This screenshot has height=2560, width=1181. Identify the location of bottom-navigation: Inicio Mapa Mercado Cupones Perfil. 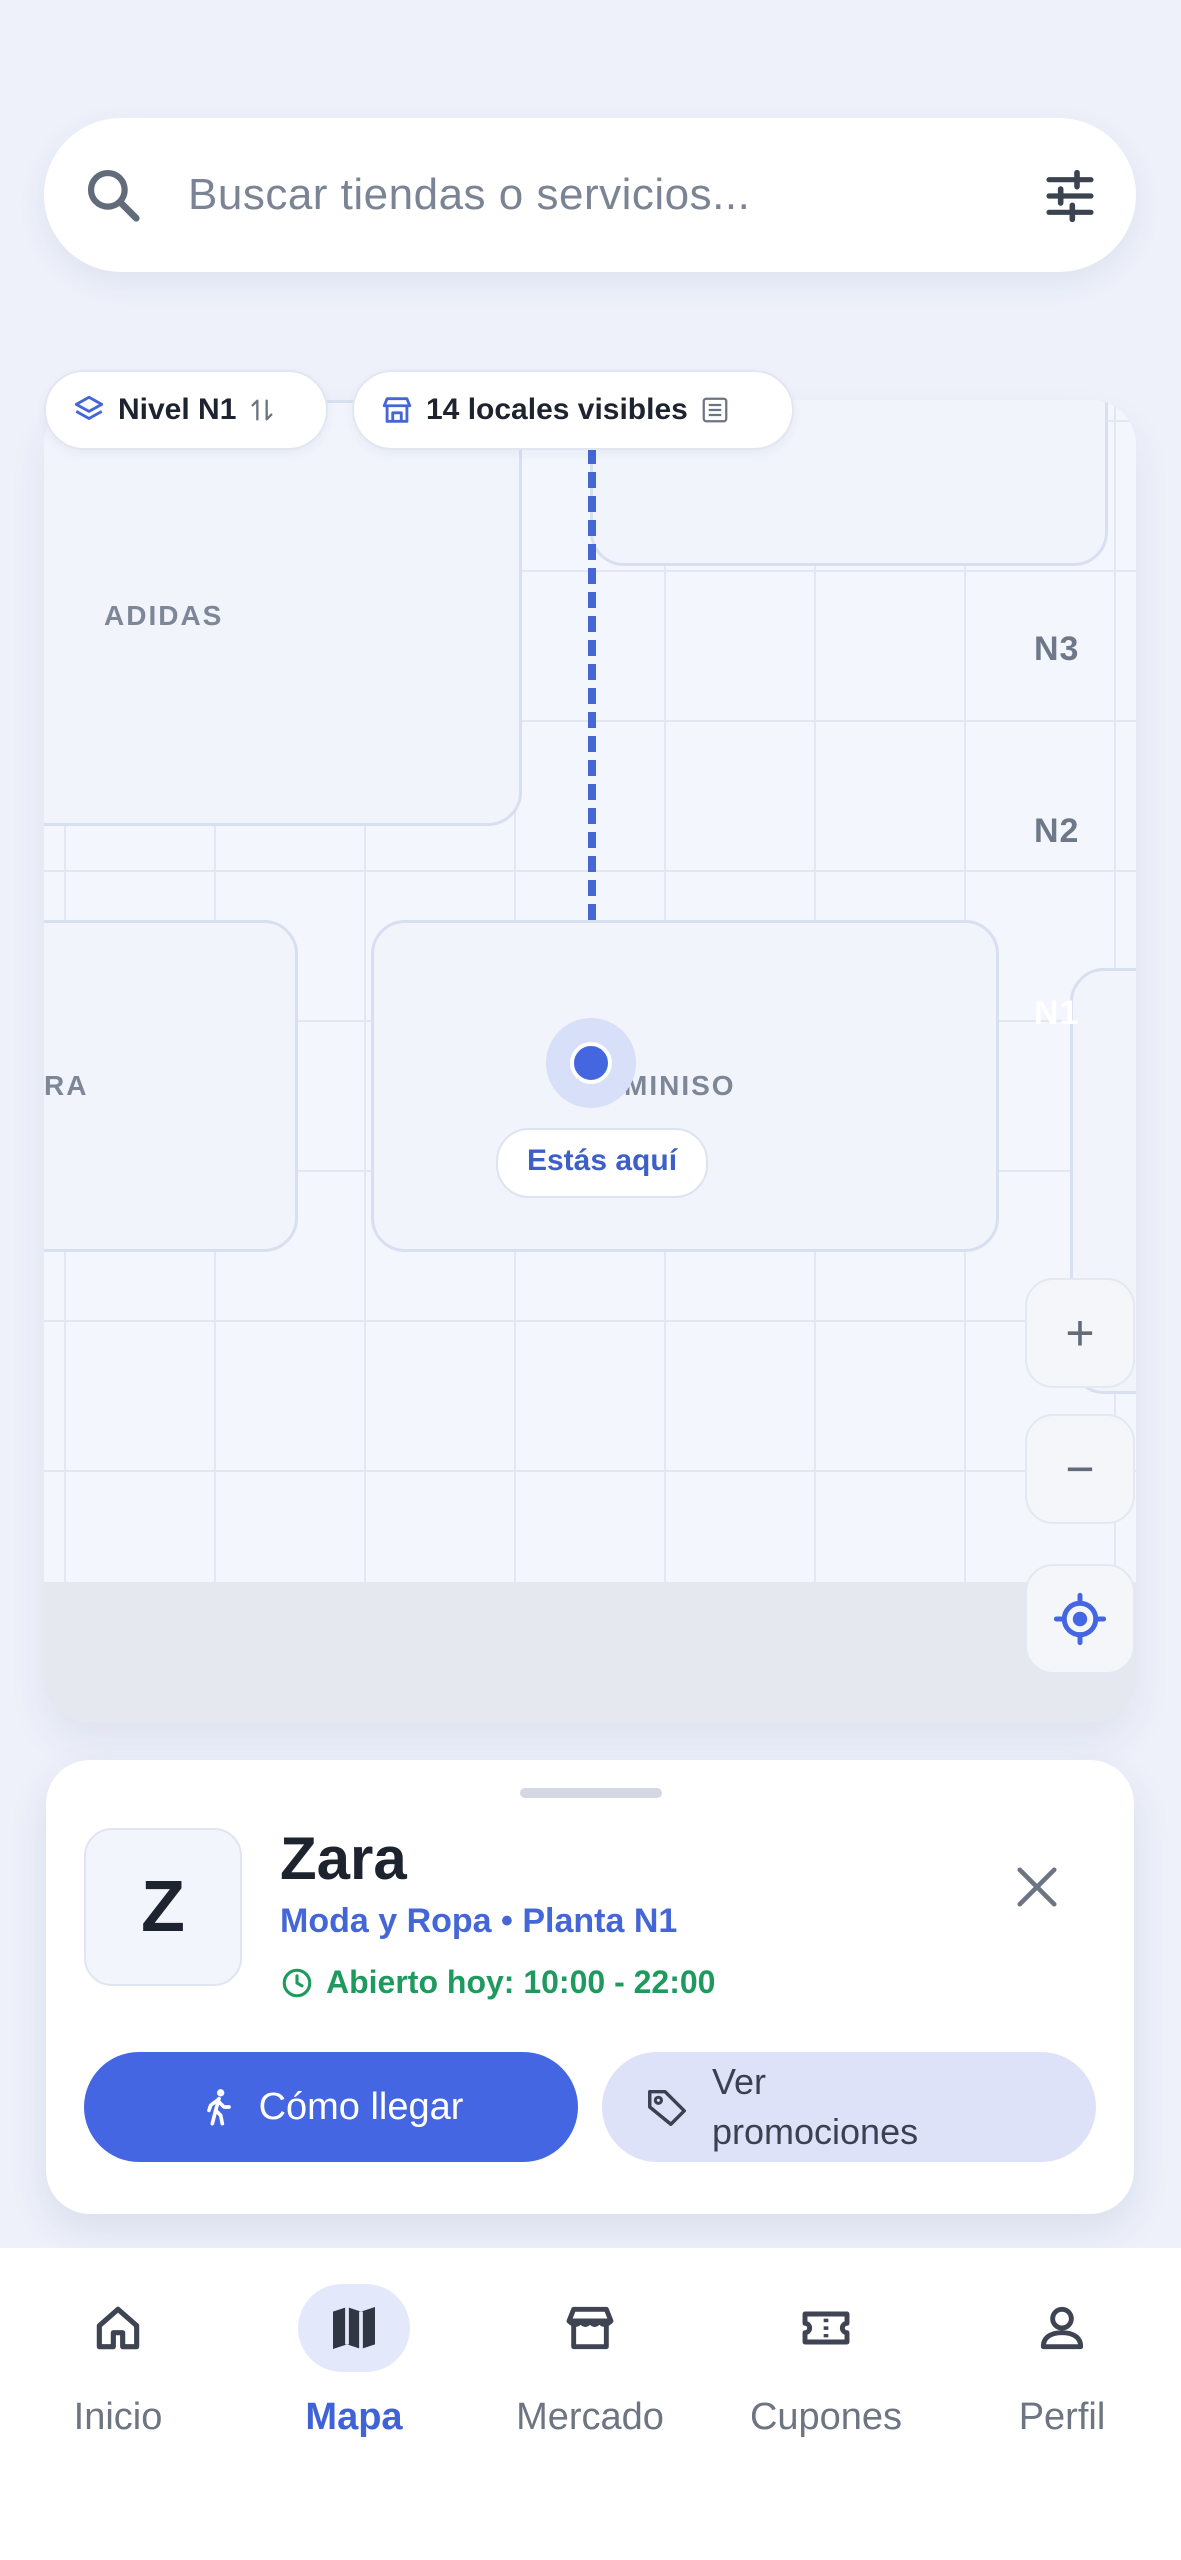
(590, 2404).